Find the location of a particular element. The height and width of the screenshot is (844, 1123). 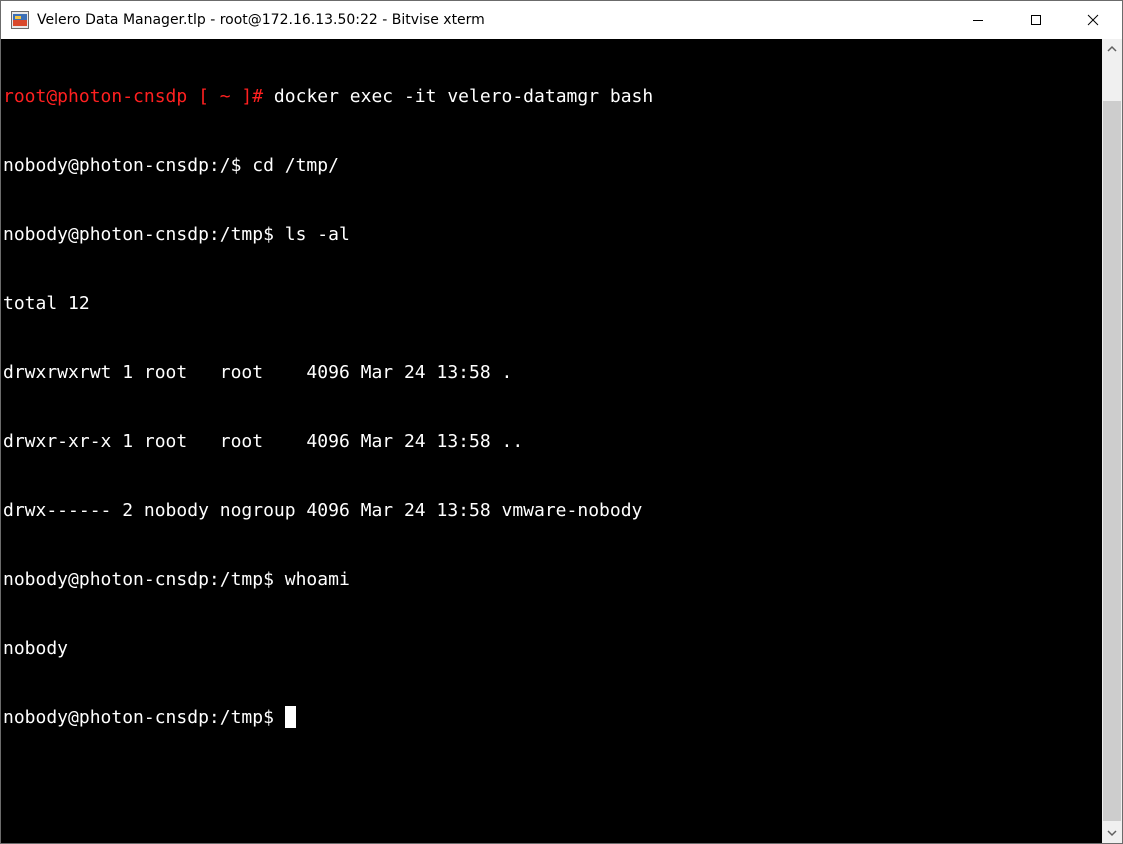

scroll-up-arrow-icon is located at coordinates (1112, 48).